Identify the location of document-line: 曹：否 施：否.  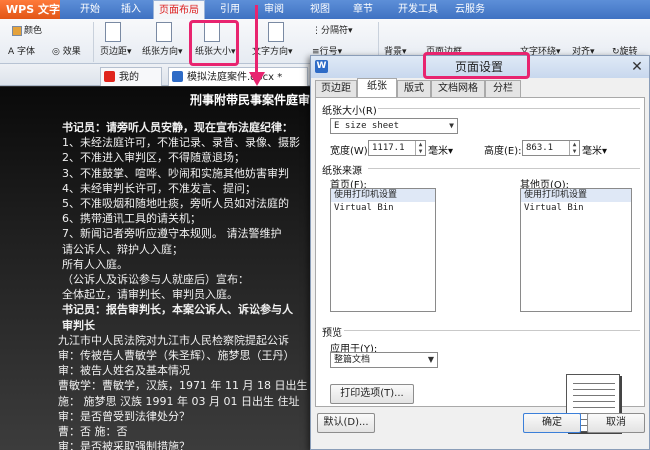
(93, 431).